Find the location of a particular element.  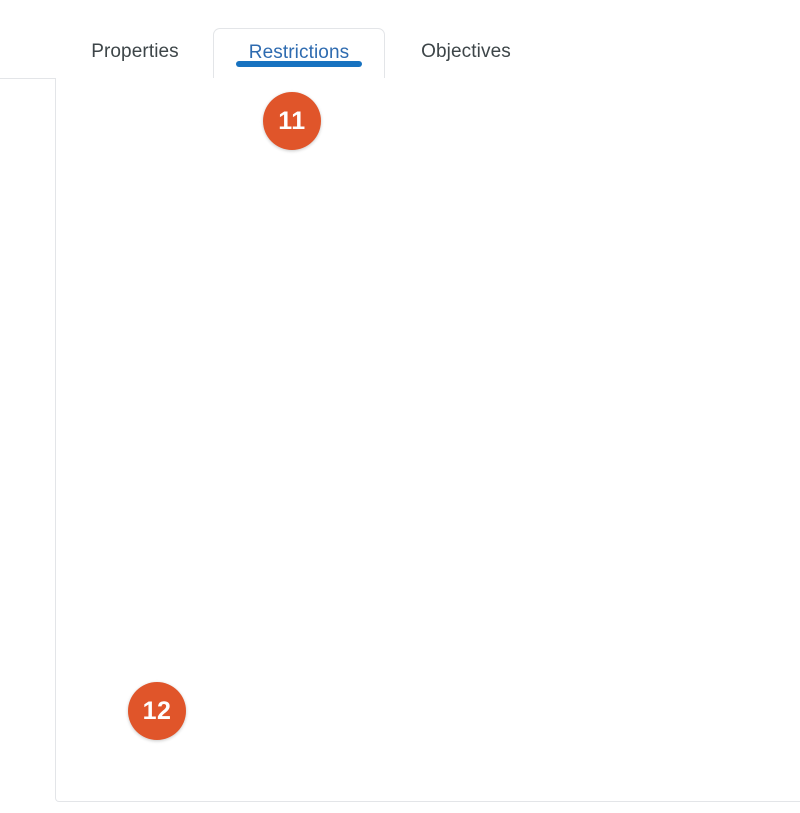

tab-objectives-label: Objectives is located at coordinates (466, 51).